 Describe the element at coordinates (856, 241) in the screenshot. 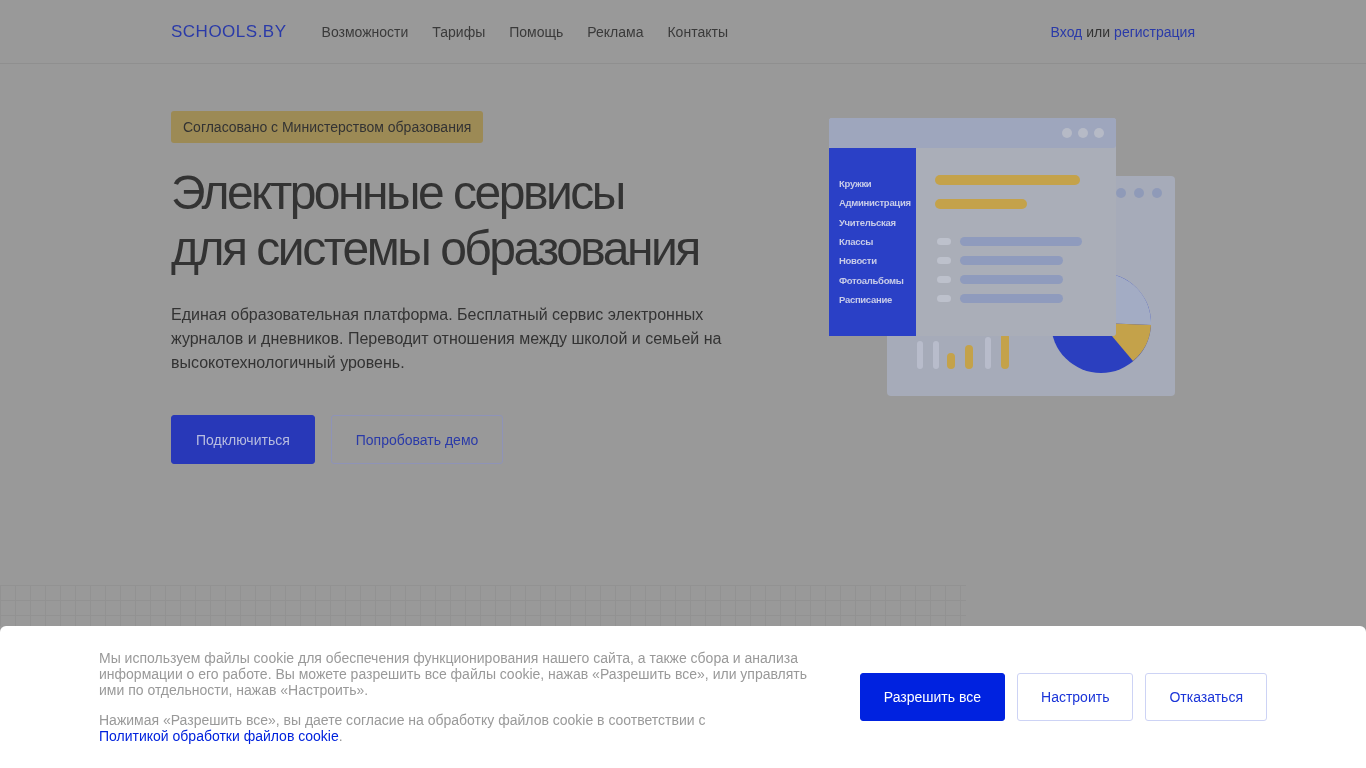

I see `menu-label: Классы` at that location.